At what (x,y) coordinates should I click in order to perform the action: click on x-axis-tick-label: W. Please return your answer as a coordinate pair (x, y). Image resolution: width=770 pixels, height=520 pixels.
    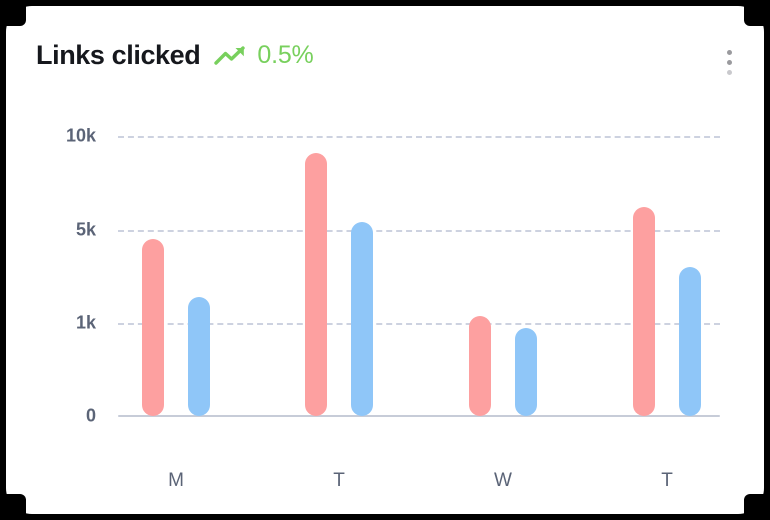
    Looking at the image, I should click on (503, 480).